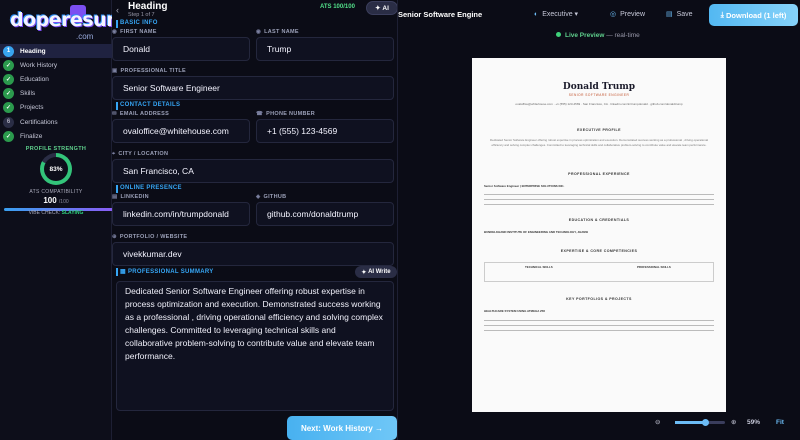 The height and width of the screenshot is (440, 800). Describe the element at coordinates (539, 267) in the screenshot. I see `resume-tech-skills-heading: TECHNICAL SKILLS` at that location.